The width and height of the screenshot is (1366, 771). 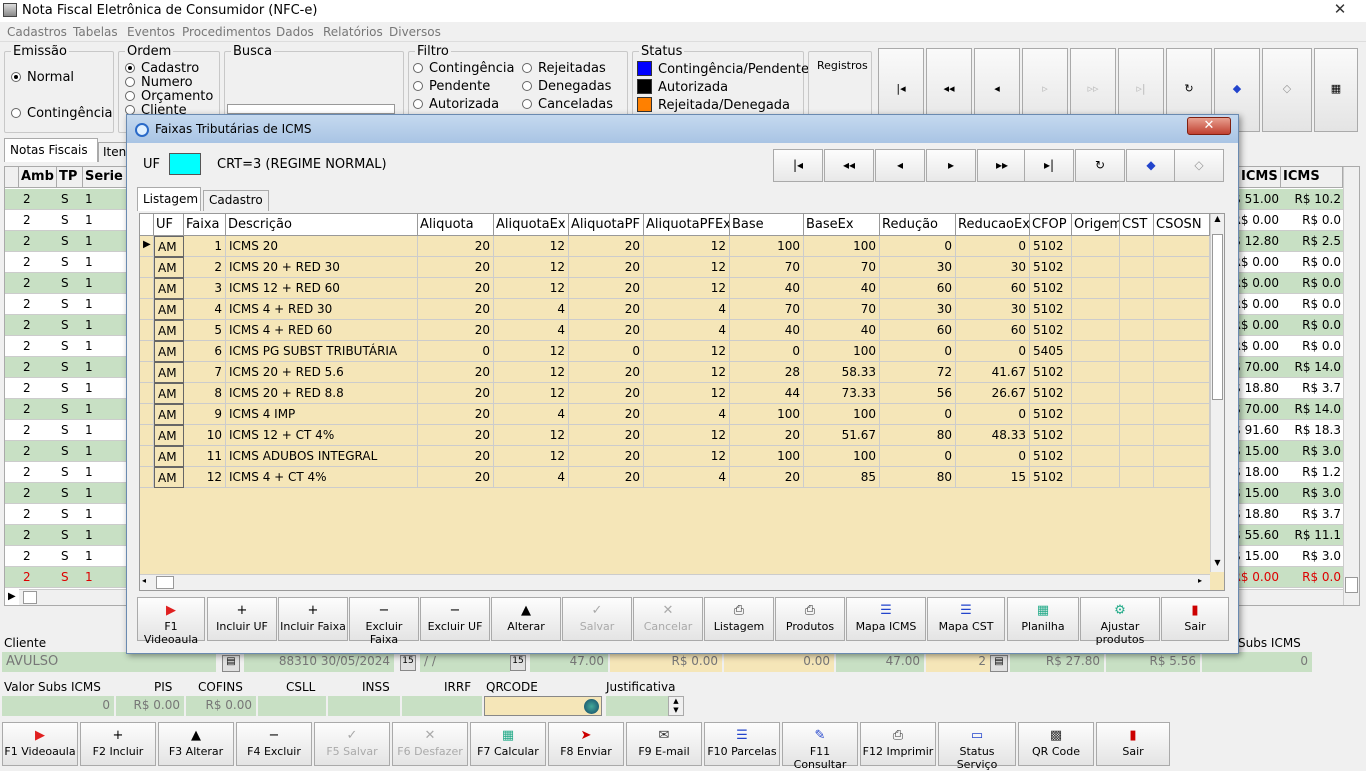 I want to click on tab-notas-fiscais: Notas Fiscais, so click(x=51, y=150).